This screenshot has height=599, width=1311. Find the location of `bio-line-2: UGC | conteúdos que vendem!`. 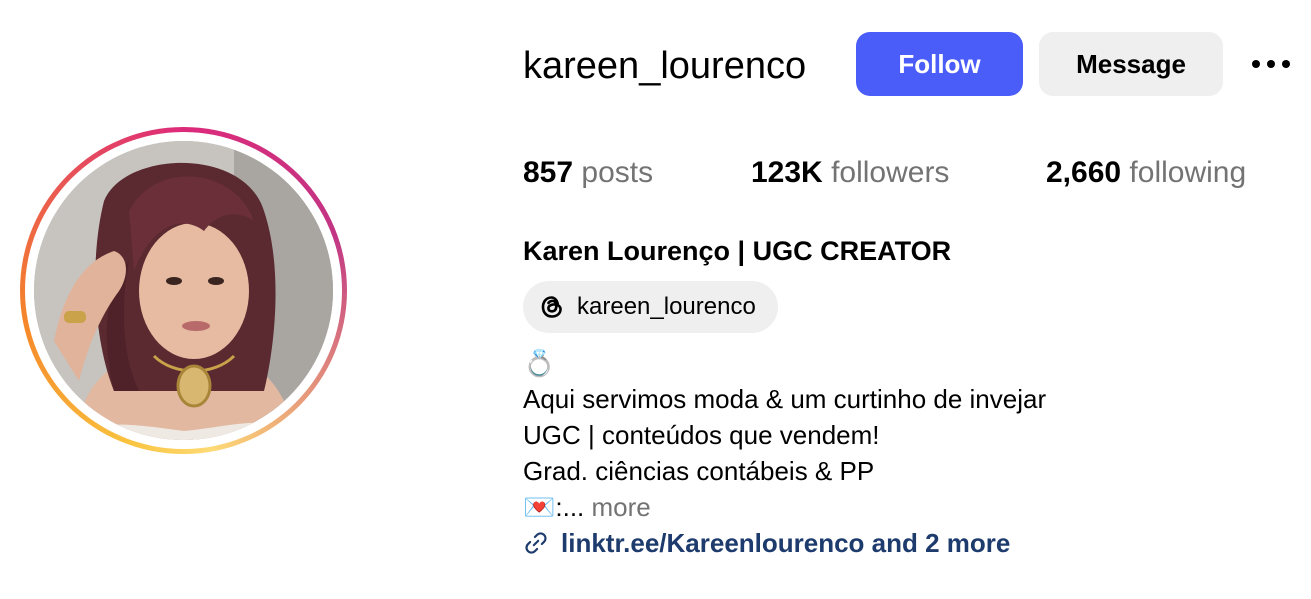

bio-line-2: UGC | conteúdos que vendem! is located at coordinates (701, 435).